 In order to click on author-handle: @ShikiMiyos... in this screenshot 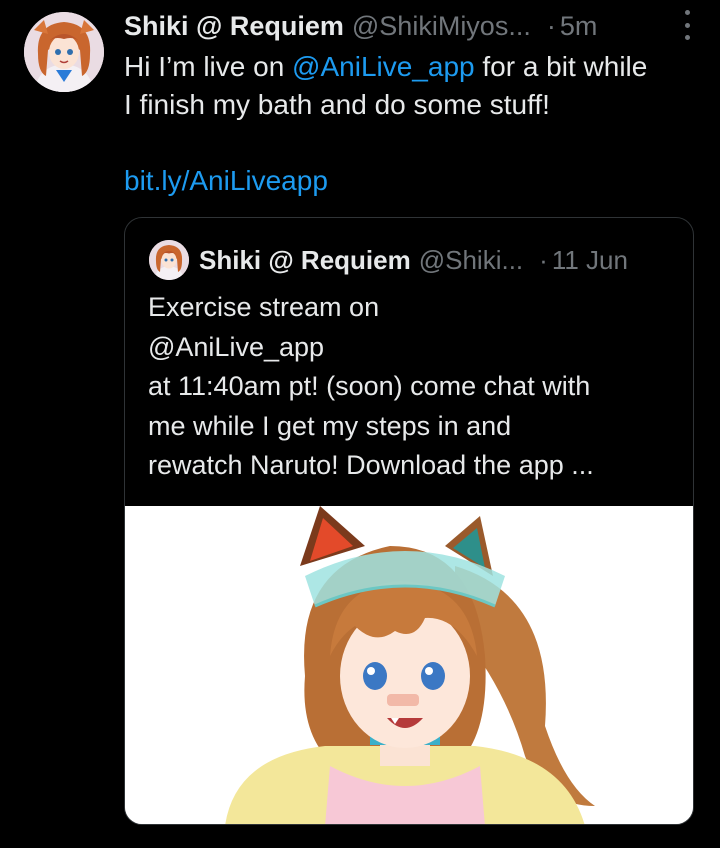, I will do `click(441, 26)`.